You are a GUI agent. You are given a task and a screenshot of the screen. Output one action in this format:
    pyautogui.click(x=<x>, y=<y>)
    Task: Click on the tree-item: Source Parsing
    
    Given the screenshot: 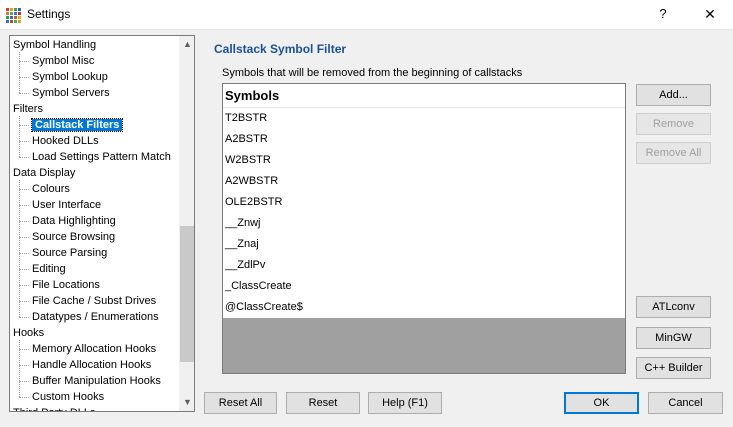 What is the action you would take?
    pyautogui.click(x=63, y=253)
    